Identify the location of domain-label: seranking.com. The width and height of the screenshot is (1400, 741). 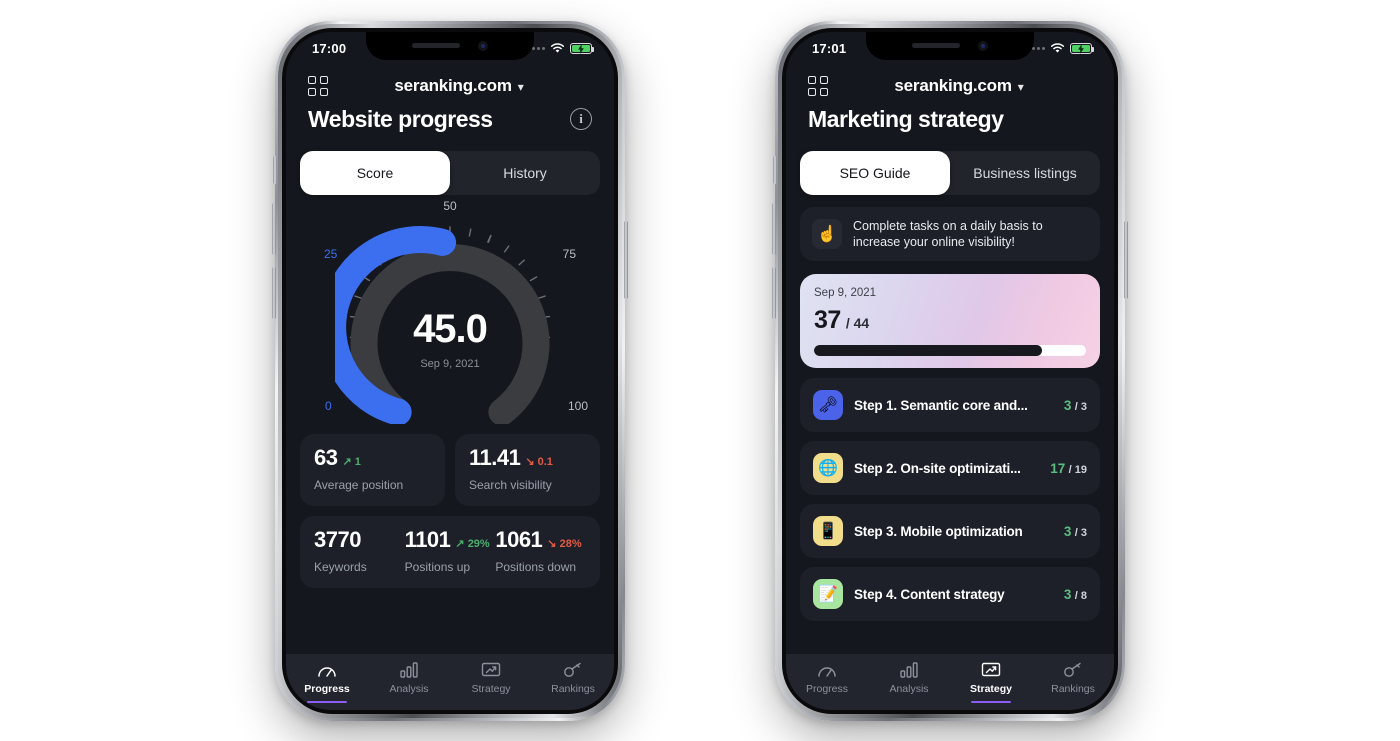
(453, 85).